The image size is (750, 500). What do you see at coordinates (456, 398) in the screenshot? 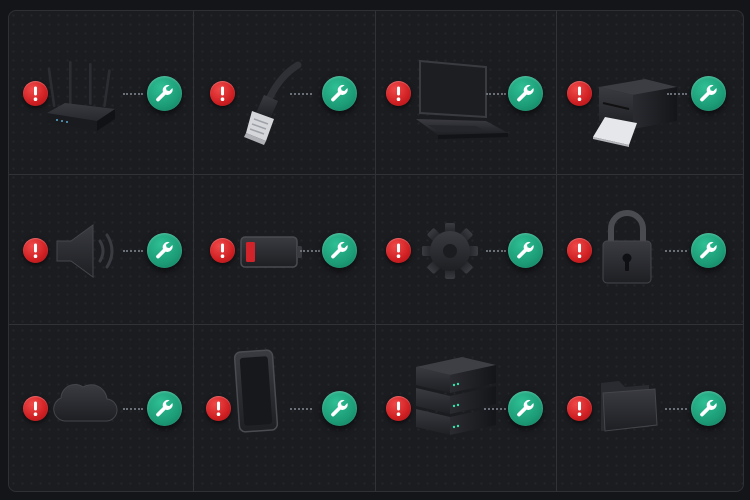
I see `server-rack-icon` at bounding box center [456, 398].